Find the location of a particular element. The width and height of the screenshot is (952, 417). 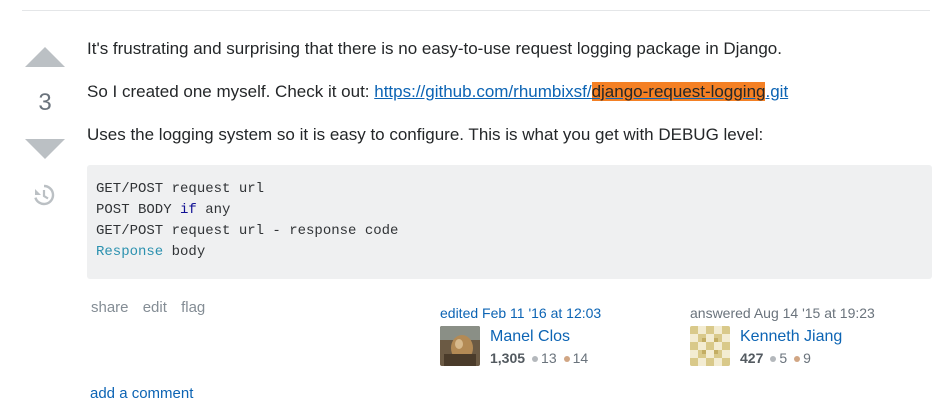

share-link: share is located at coordinates (110, 307).